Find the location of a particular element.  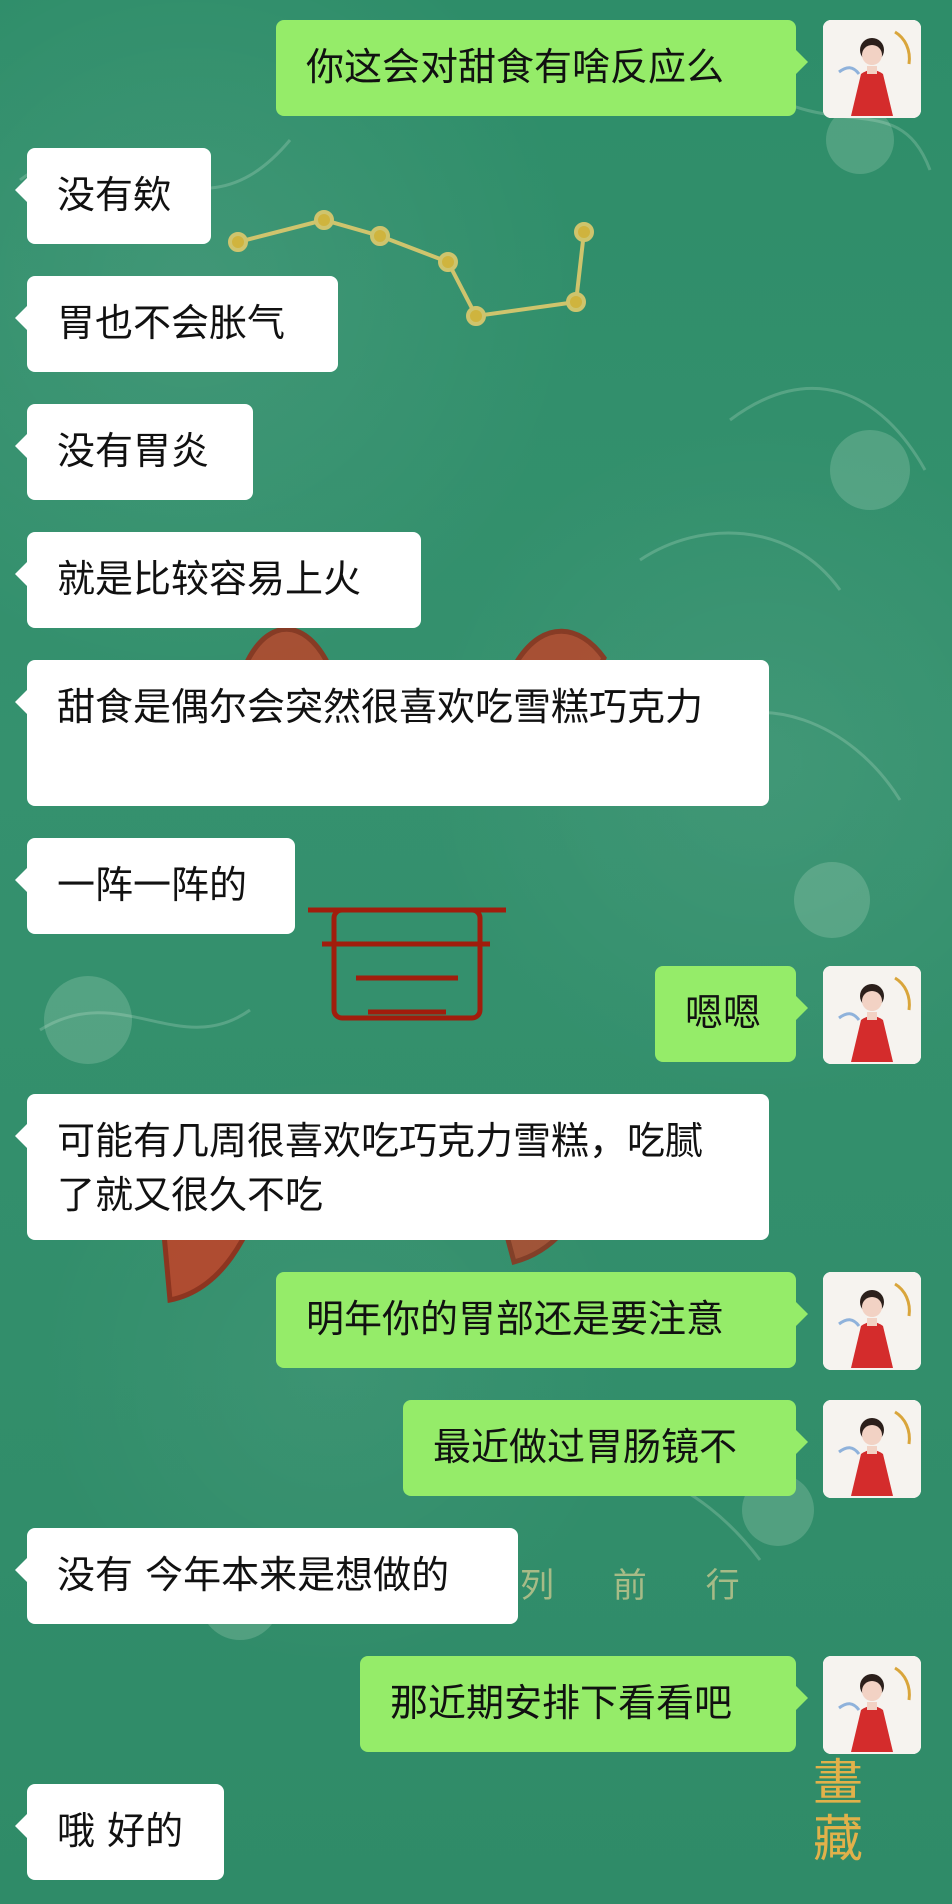

incoming-message: 胃也不会胀气 is located at coordinates (176, 324).